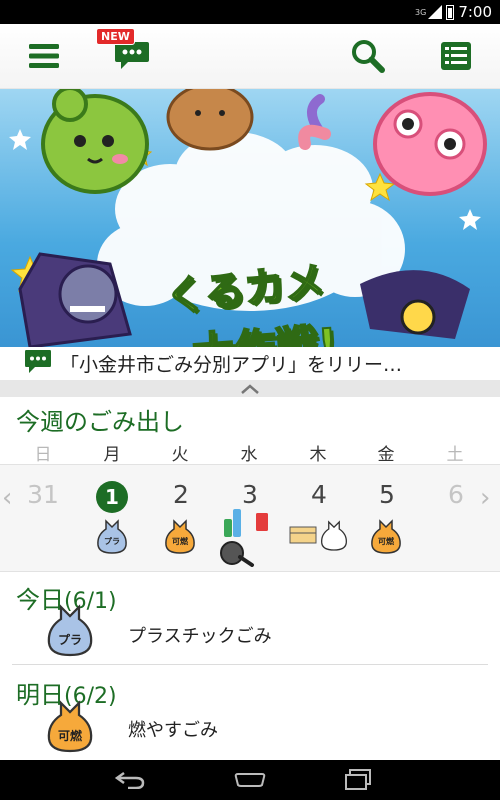  Describe the element at coordinates (456, 494) in the screenshot. I see `day-cell-sat: 6` at that location.